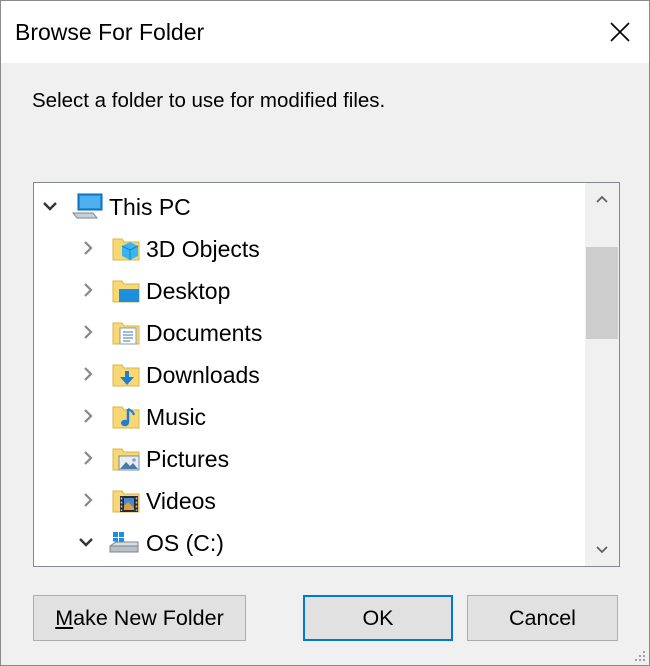 The image size is (650, 666). What do you see at coordinates (126, 501) in the screenshot?
I see `videos-folder-icon` at bounding box center [126, 501].